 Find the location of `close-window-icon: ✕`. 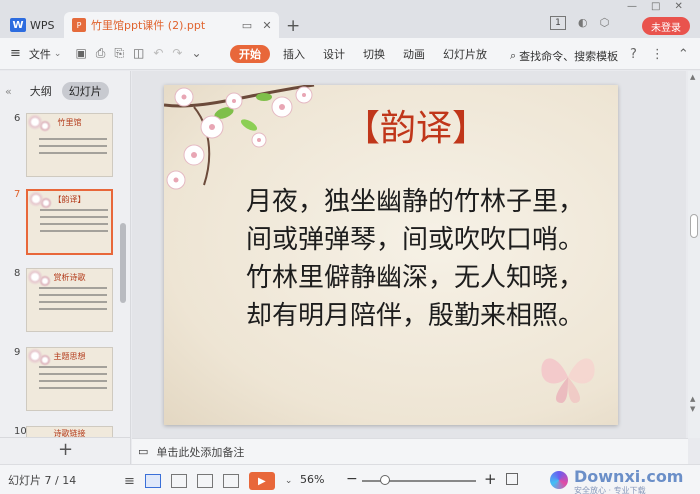

close-window-icon: ✕ is located at coordinates (678, 6).